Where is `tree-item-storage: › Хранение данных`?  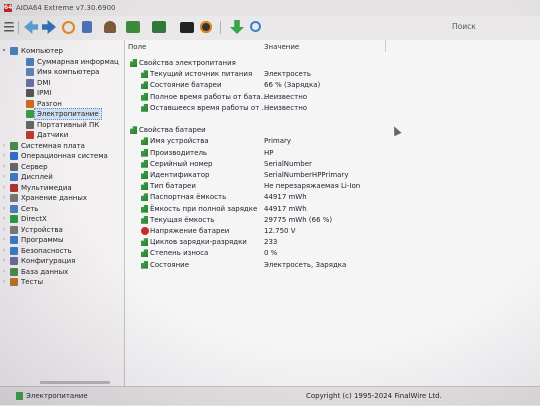 tree-item-storage: › Хранение данных is located at coordinates (62, 198).